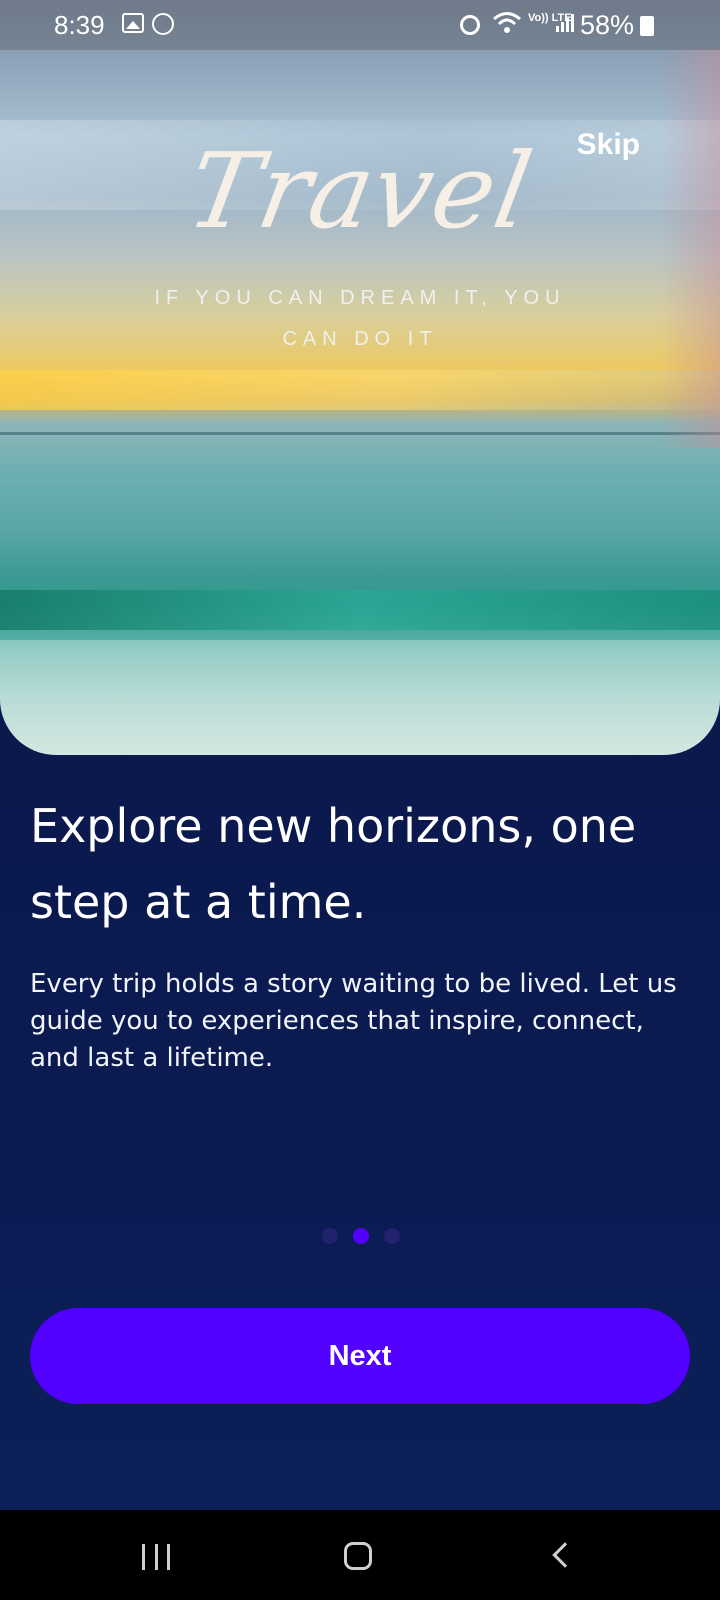 The width and height of the screenshot is (720, 1600). What do you see at coordinates (607, 25) in the screenshot?
I see `battery-percentage: 58%` at bounding box center [607, 25].